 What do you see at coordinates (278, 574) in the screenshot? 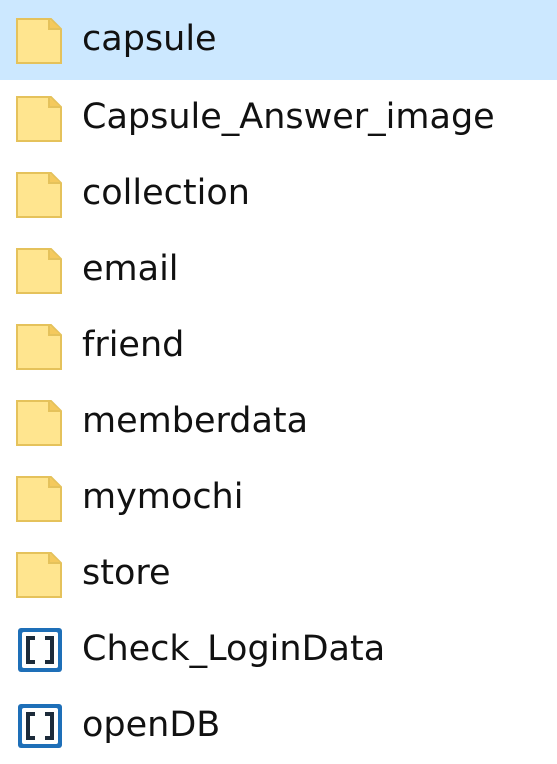
I see `list-item-store: store` at bounding box center [278, 574].